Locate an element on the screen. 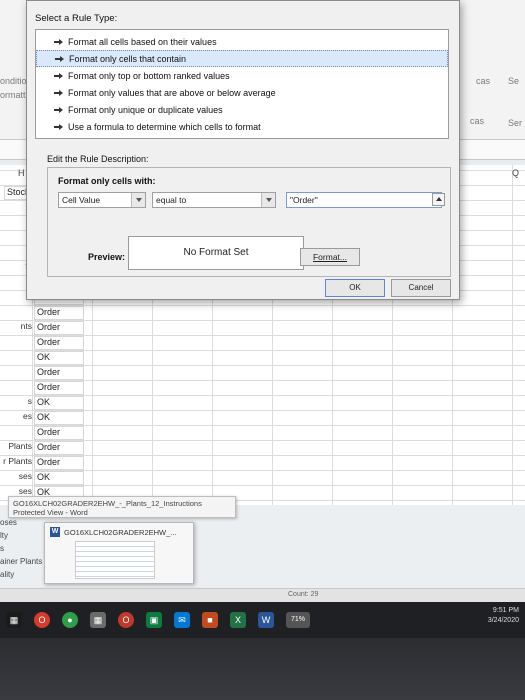 This screenshot has width=525, height=700. lower-row-label: lty is located at coordinates (4, 535).